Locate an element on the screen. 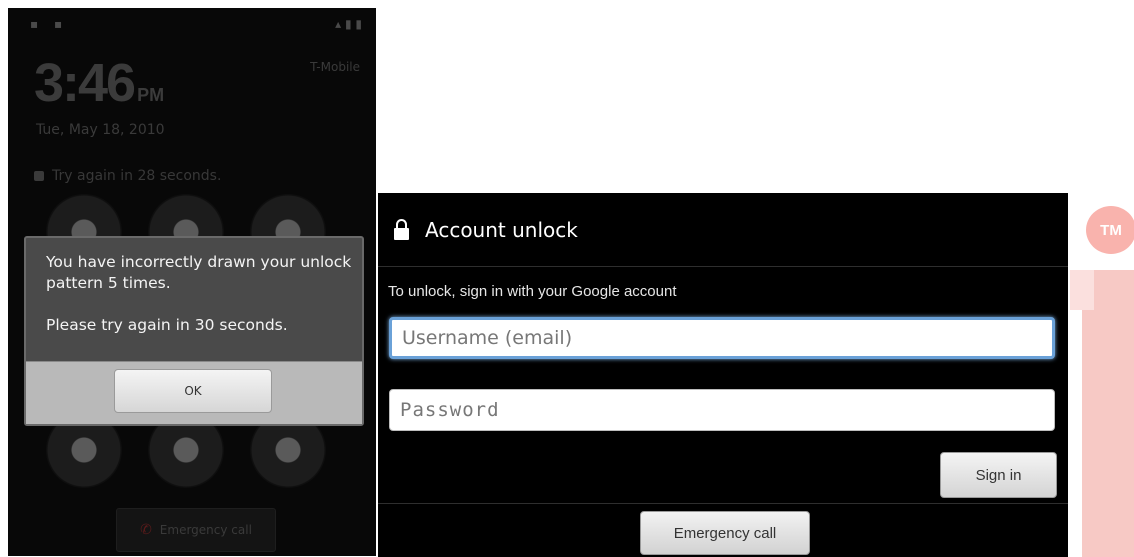 This screenshot has height=557, width=1134. ok-button: OK is located at coordinates (193, 391).